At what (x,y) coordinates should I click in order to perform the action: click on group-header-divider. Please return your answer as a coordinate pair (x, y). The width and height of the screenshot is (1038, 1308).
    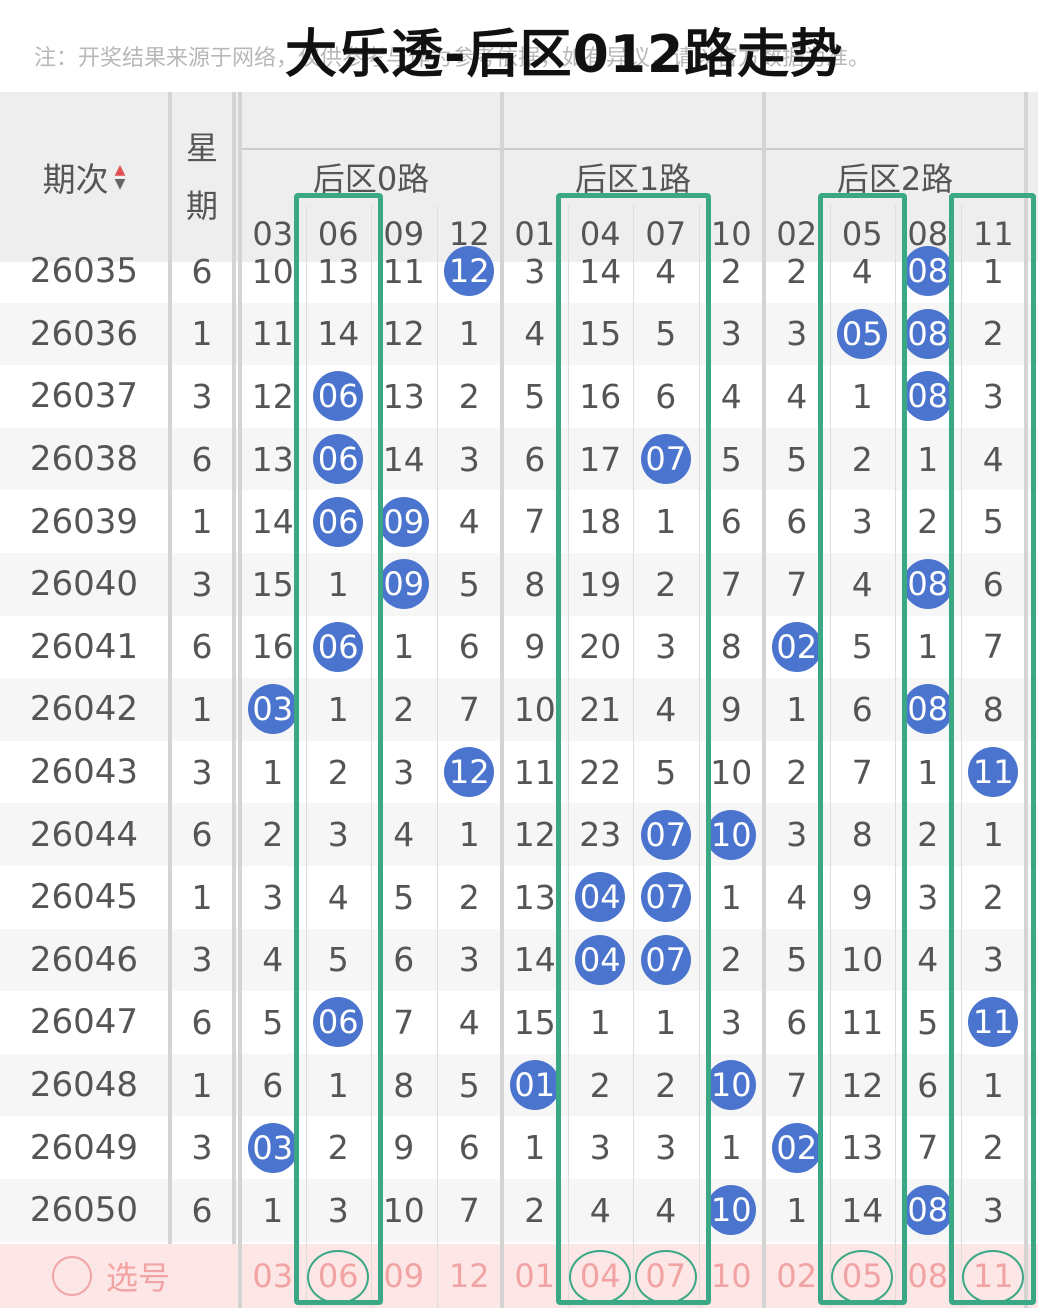
    Looking at the image, I should click on (633, 149).